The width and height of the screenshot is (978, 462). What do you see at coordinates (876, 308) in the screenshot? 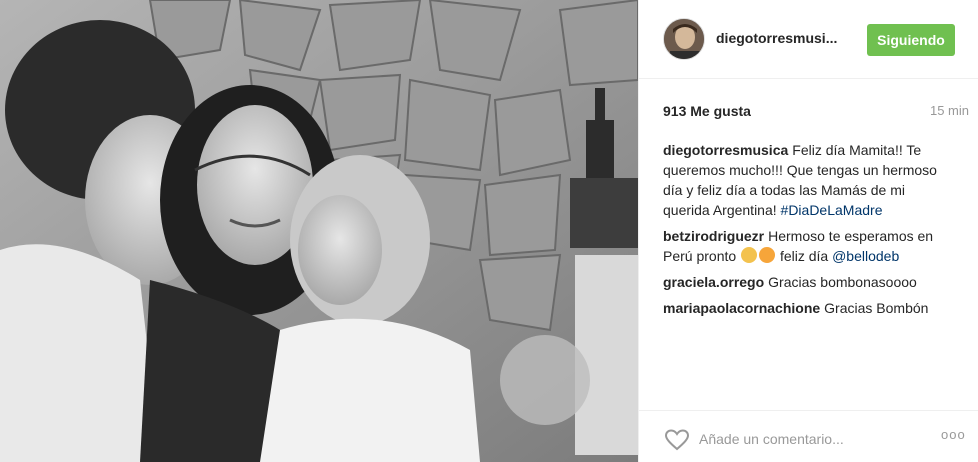
I see `comment-text: Gracias Bombón` at bounding box center [876, 308].